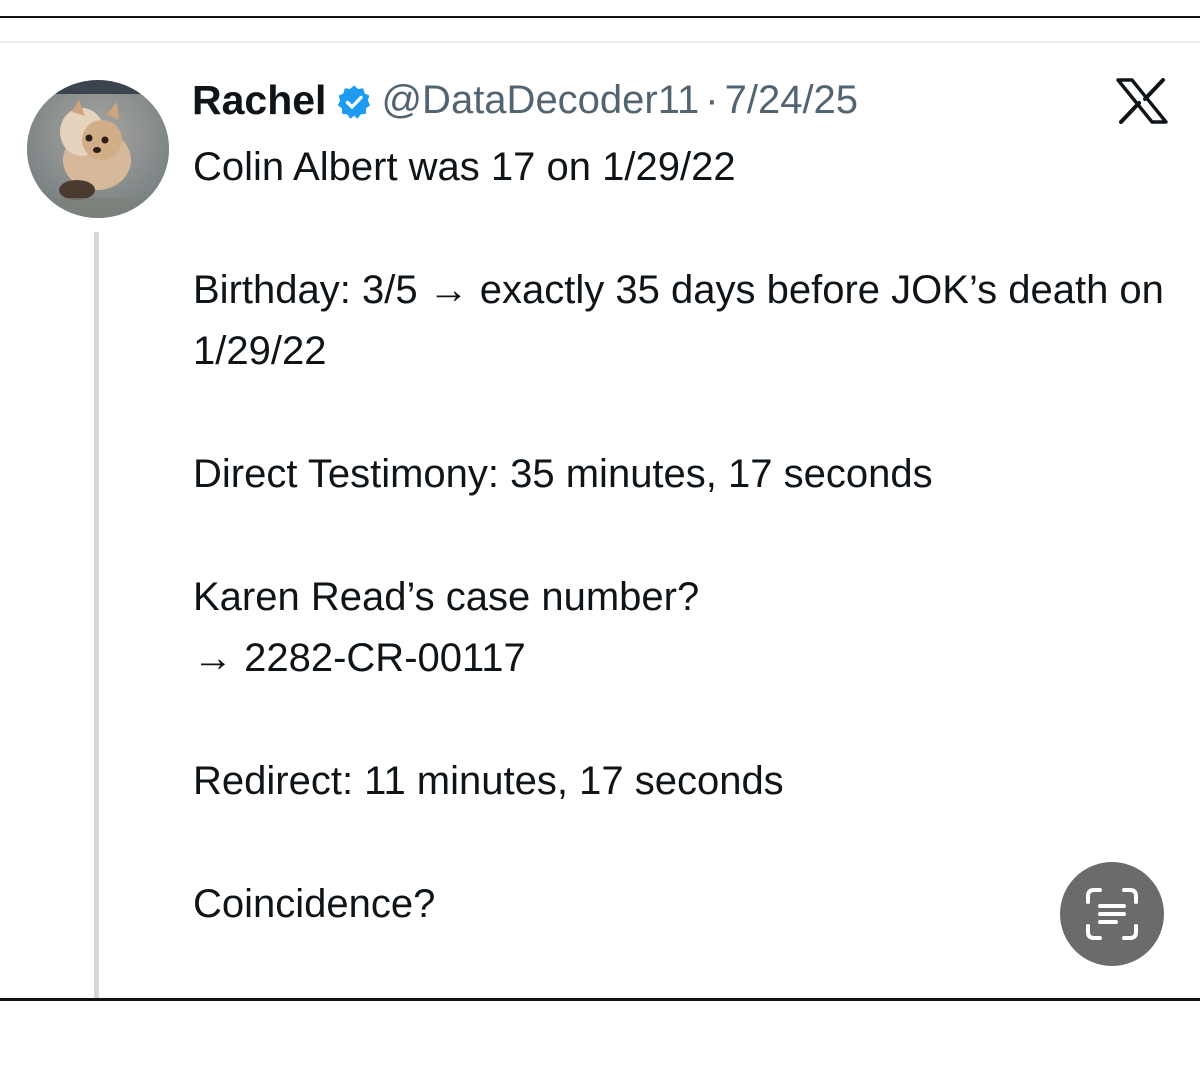  I want to click on avatar, so click(98, 149).